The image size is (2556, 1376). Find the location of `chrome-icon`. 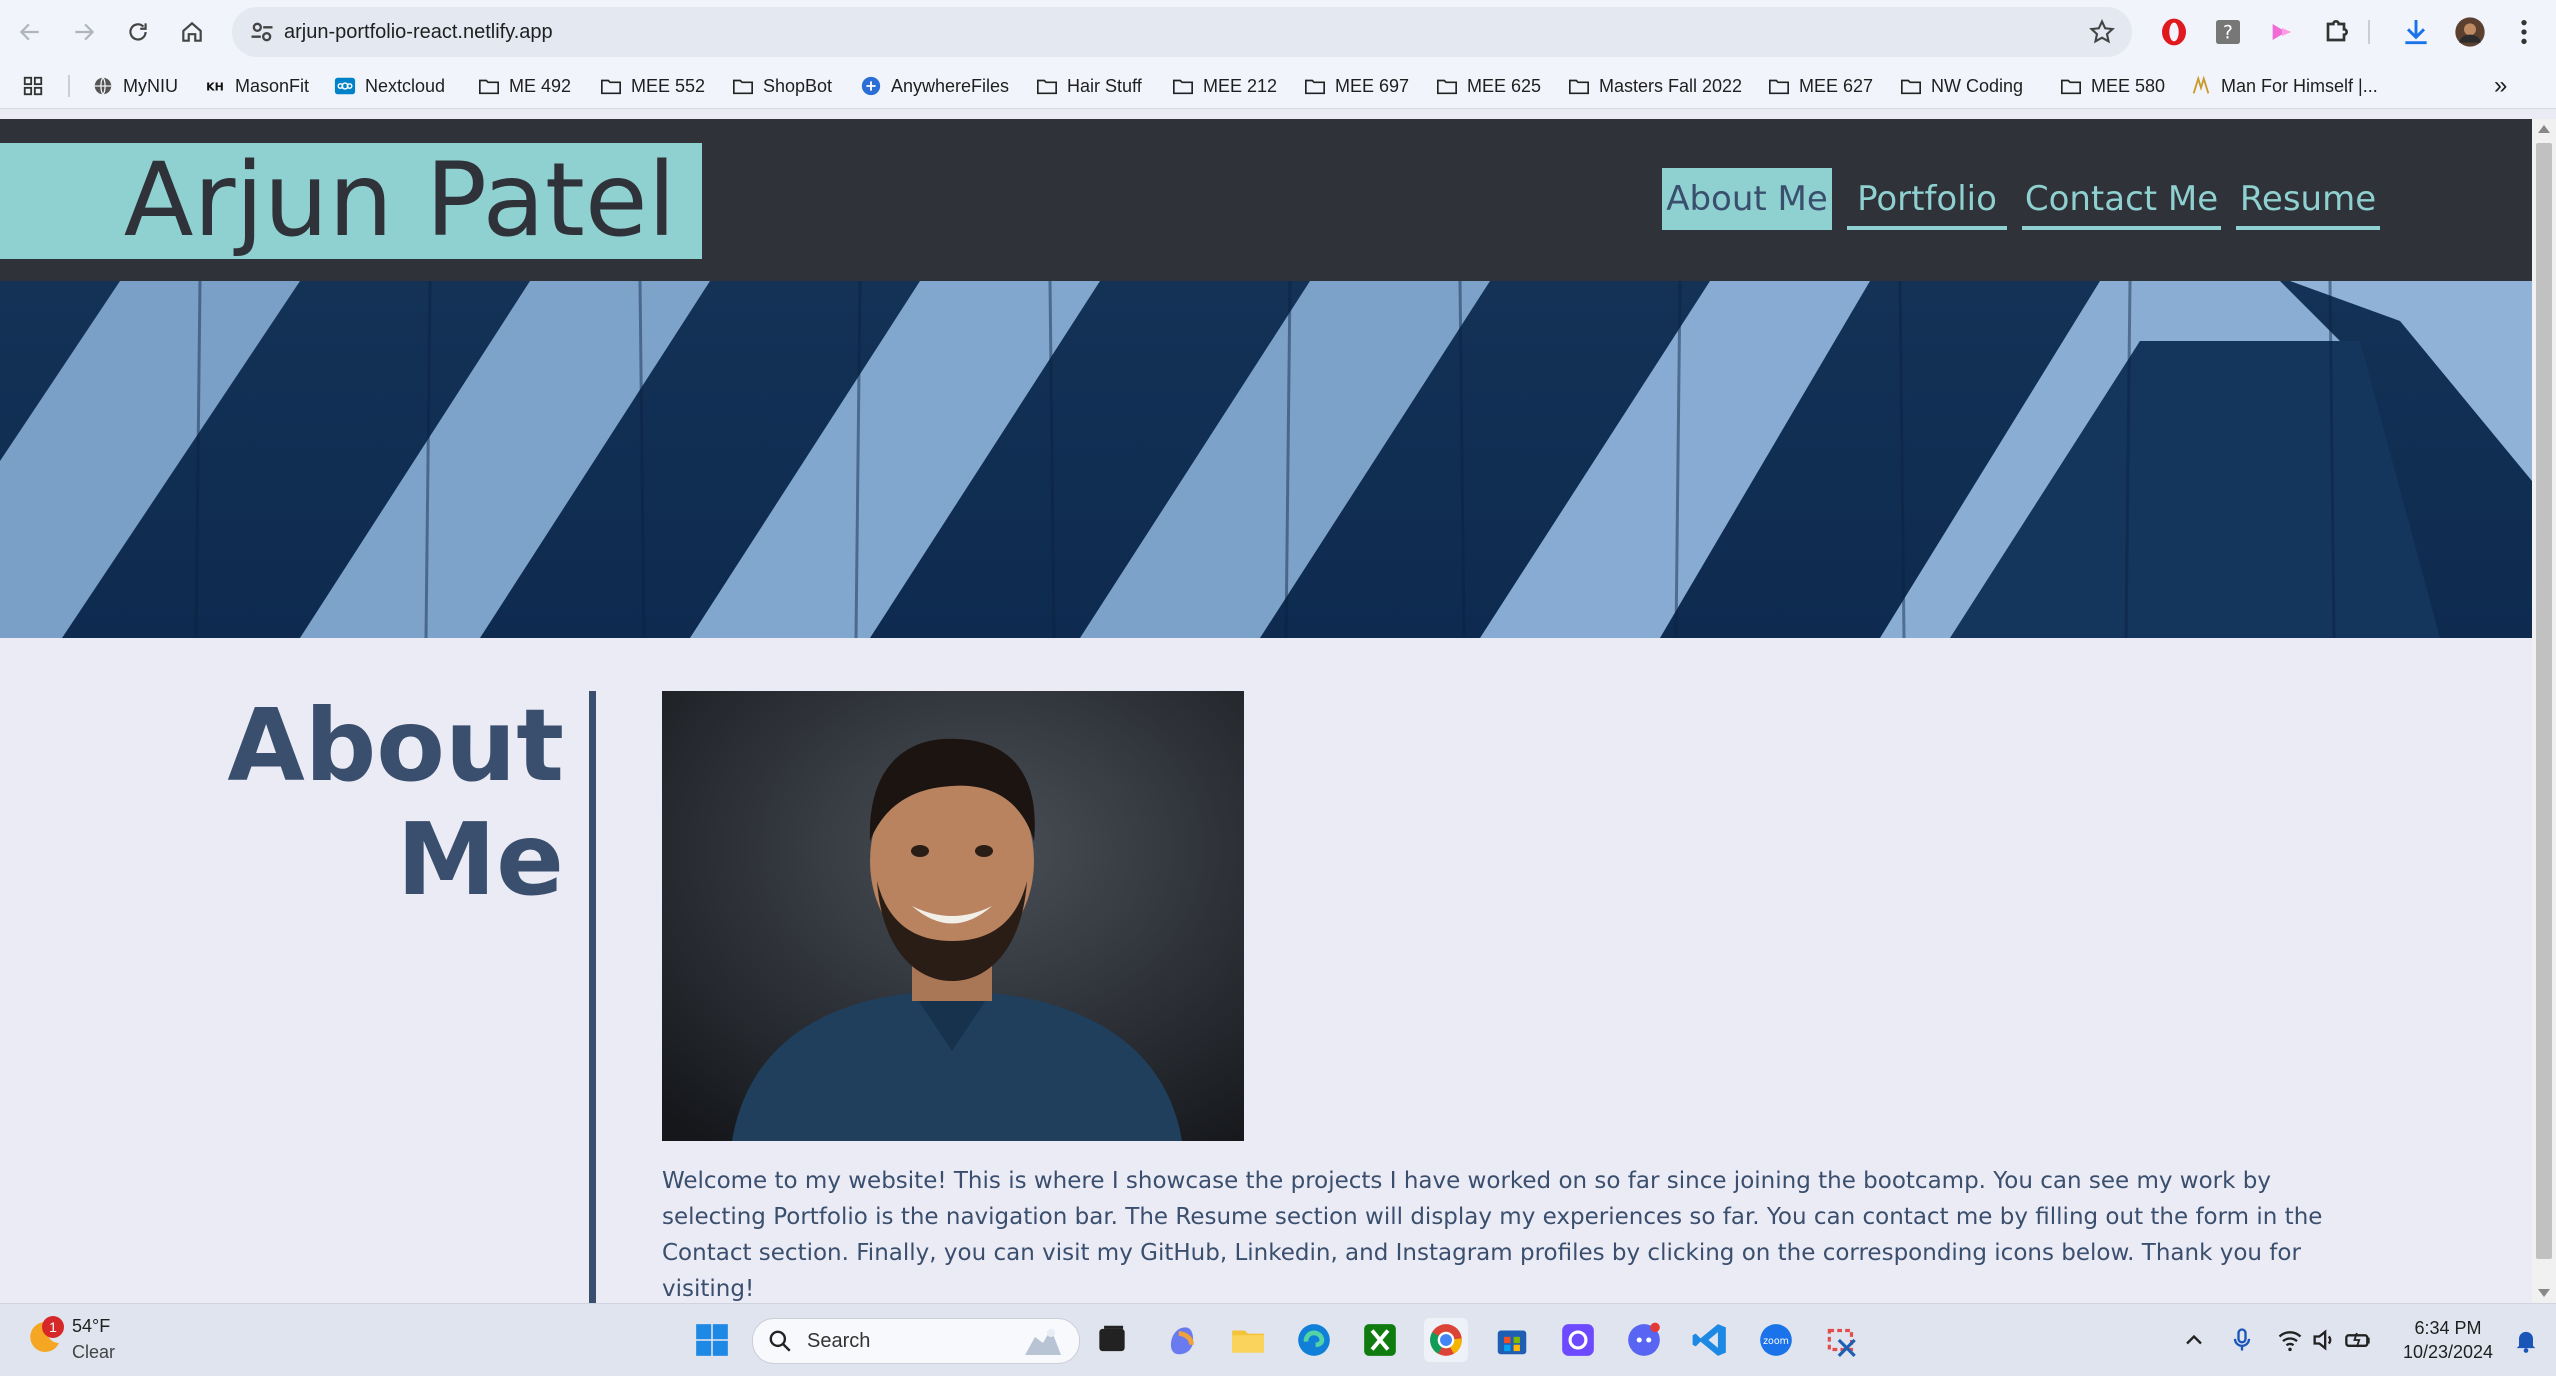

chrome-icon is located at coordinates (1446, 1340).